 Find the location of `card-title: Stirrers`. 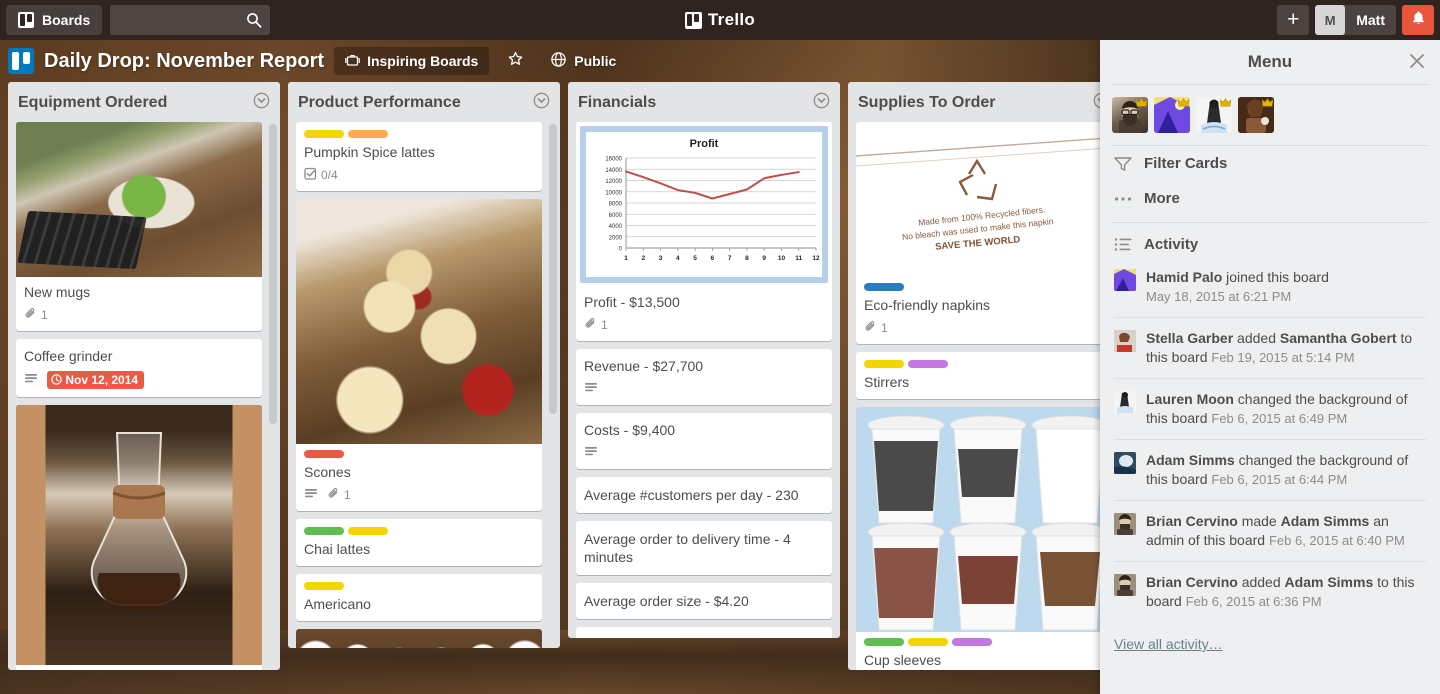

card-title: Stirrers is located at coordinates (887, 382).